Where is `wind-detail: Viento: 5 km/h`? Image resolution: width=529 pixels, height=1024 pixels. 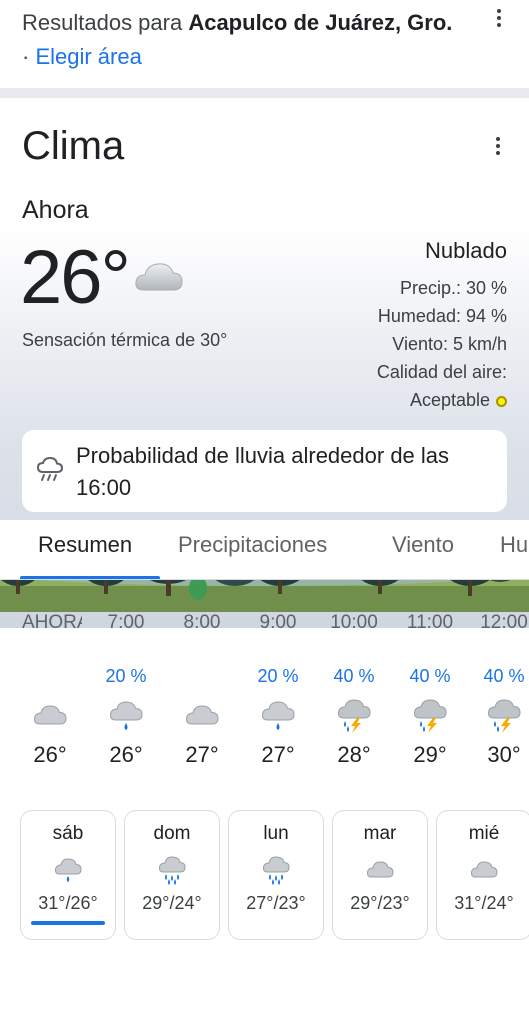
wind-detail: Viento: 5 km/h is located at coordinates (449, 344).